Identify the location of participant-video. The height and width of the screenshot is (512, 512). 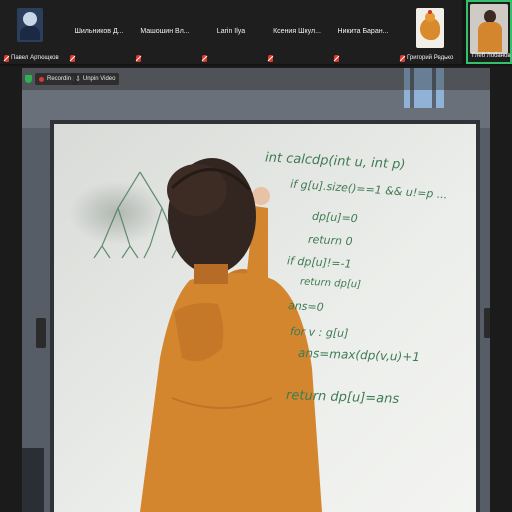
(489, 29).